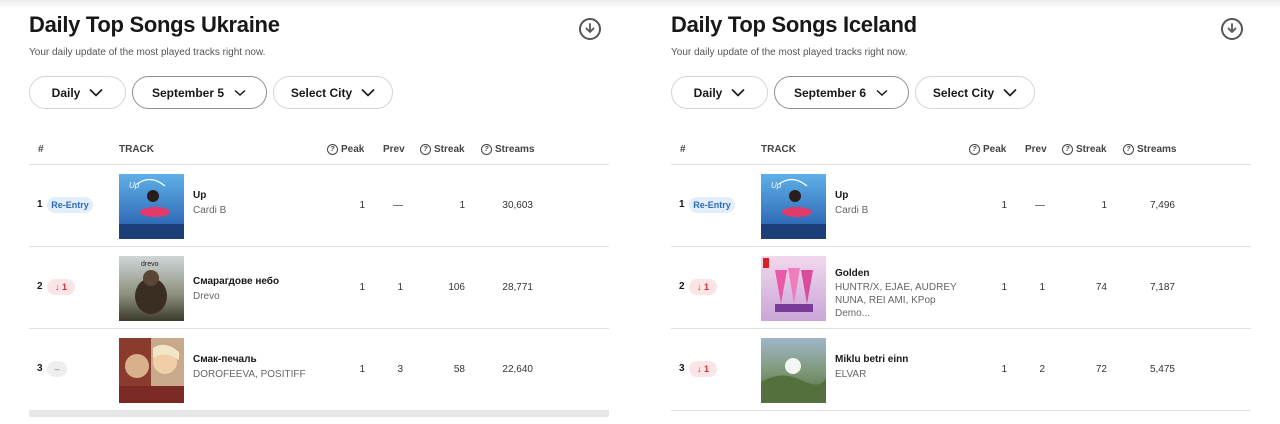  What do you see at coordinates (1162, 205) in the screenshot?
I see `streams-value: 7,496` at bounding box center [1162, 205].